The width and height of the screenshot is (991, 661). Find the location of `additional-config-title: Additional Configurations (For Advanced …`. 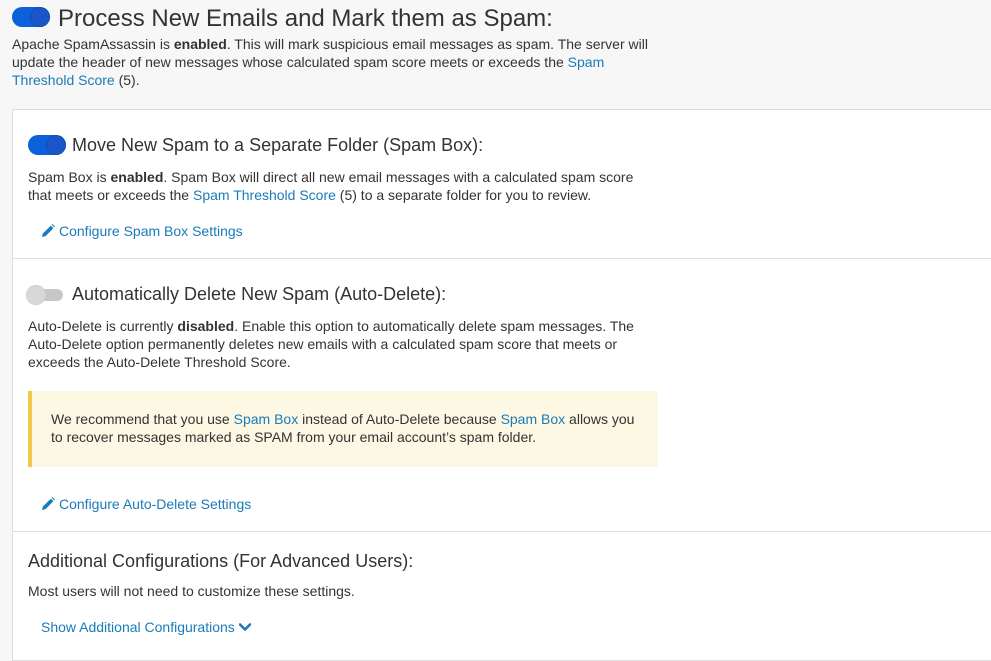

additional-config-title: Additional Configurations (For Advanced … is located at coordinates (221, 561).